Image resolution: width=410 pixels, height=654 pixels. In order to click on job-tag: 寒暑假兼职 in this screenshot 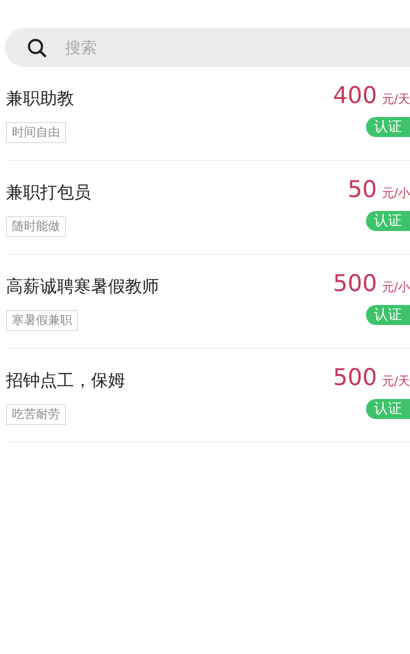, I will do `click(42, 320)`.